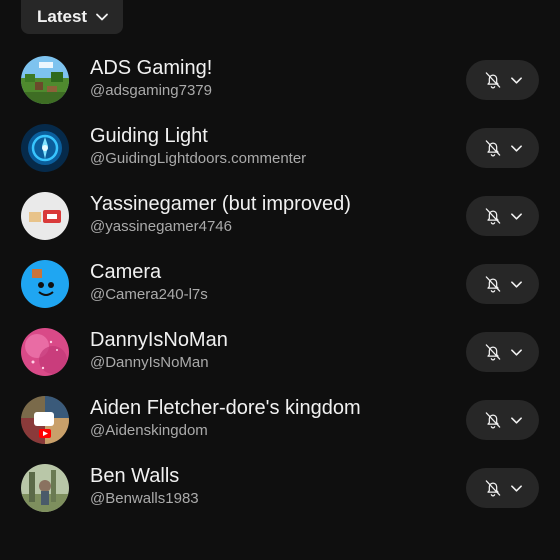  What do you see at coordinates (149, 362) in the screenshot?
I see `channel-handle: @DannyIsNoMan` at bounding box center [149, 362].